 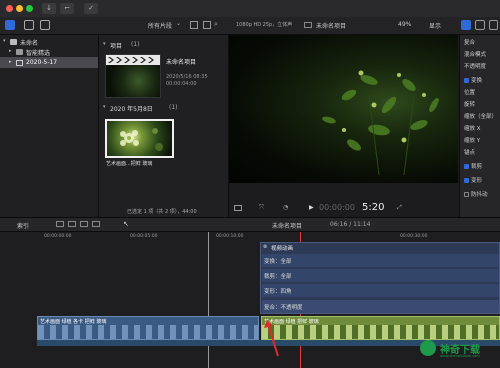 I want to click on inspector-label: 混合模式, so click(x=475, y=55).